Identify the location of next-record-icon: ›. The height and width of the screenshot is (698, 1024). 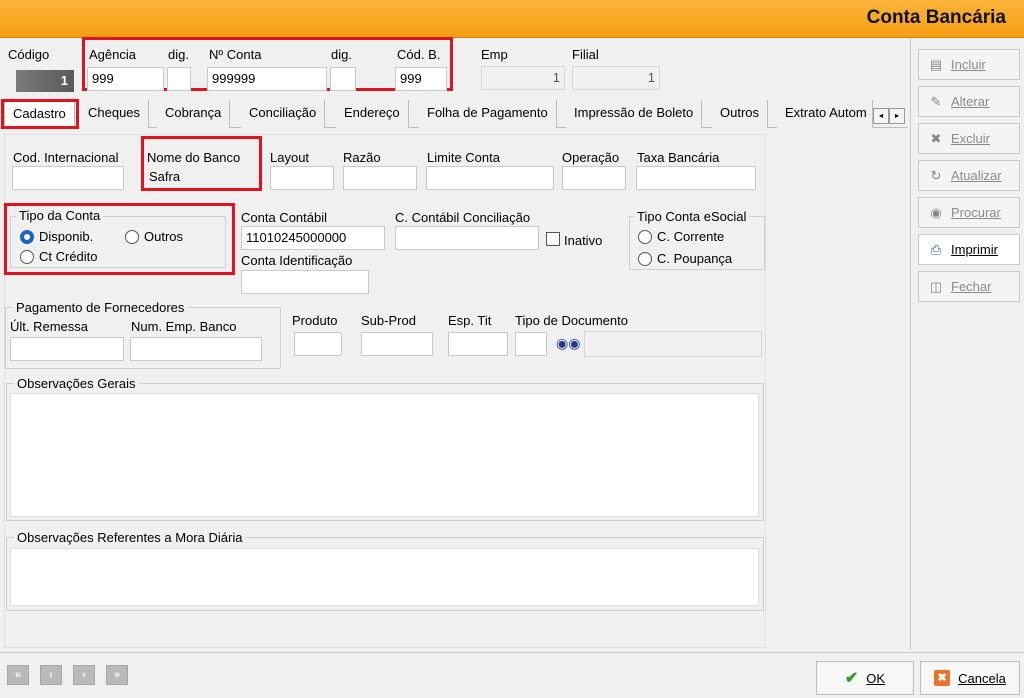
(84, 675).